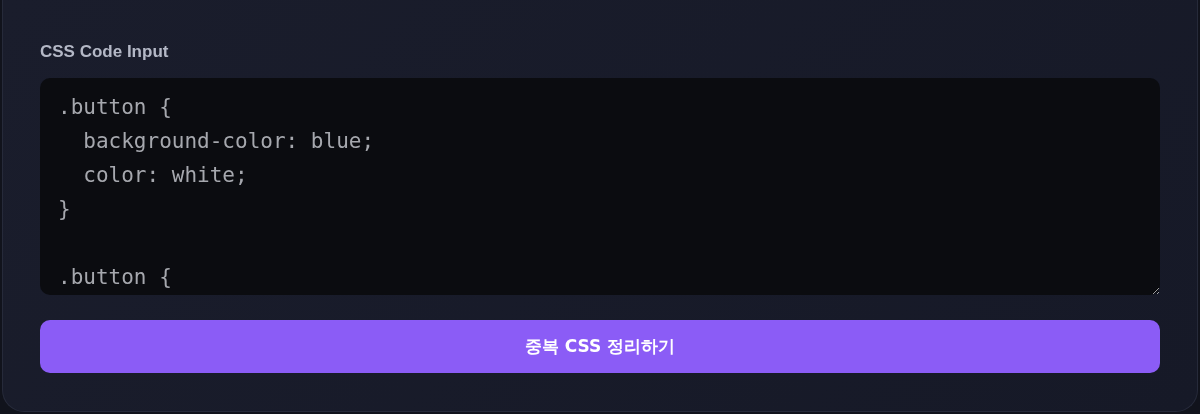  I want to click on field-label: CSS Code Input, so click(105, 52).